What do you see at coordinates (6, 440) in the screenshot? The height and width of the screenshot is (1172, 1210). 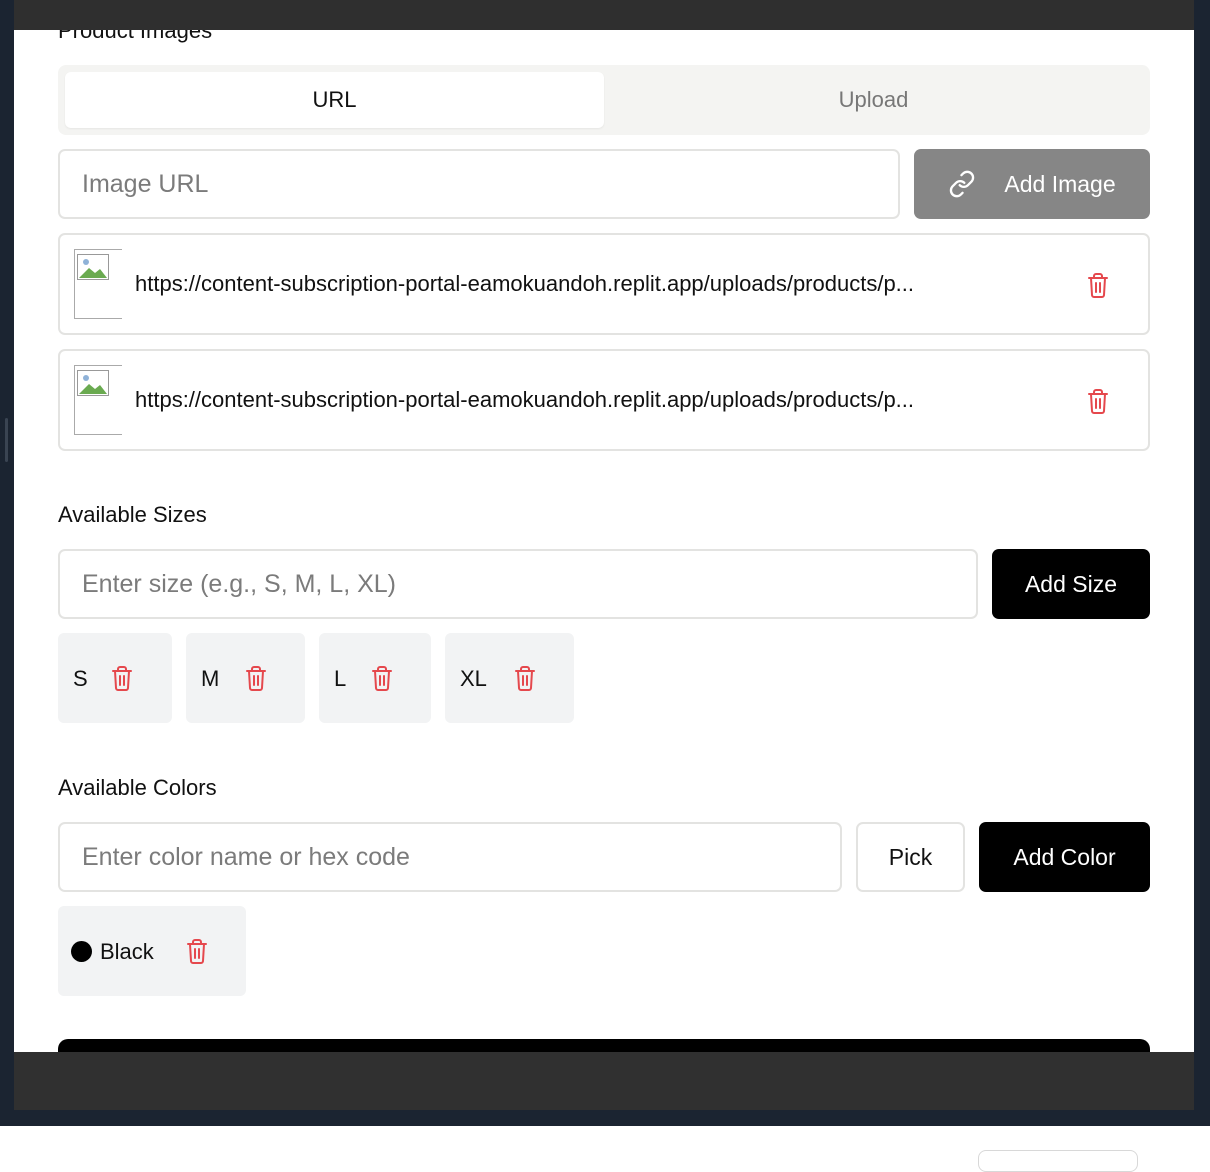 I see `scrollbar-handle` at bounding box center [6, 440].